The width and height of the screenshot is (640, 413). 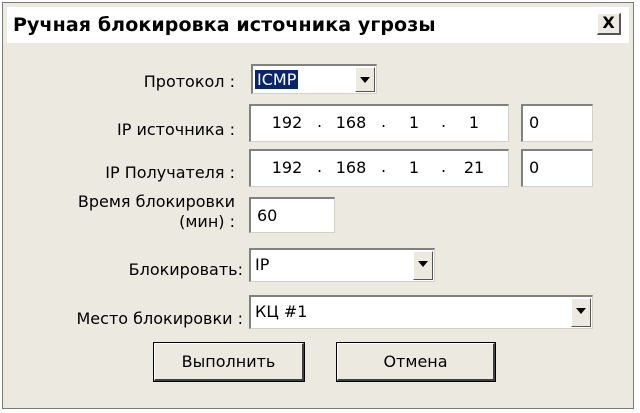 What do you see at coordinates (185, 269) in the screenshot?
I see `block-what-label: Блокировать:` at bounding box center [185, 269].